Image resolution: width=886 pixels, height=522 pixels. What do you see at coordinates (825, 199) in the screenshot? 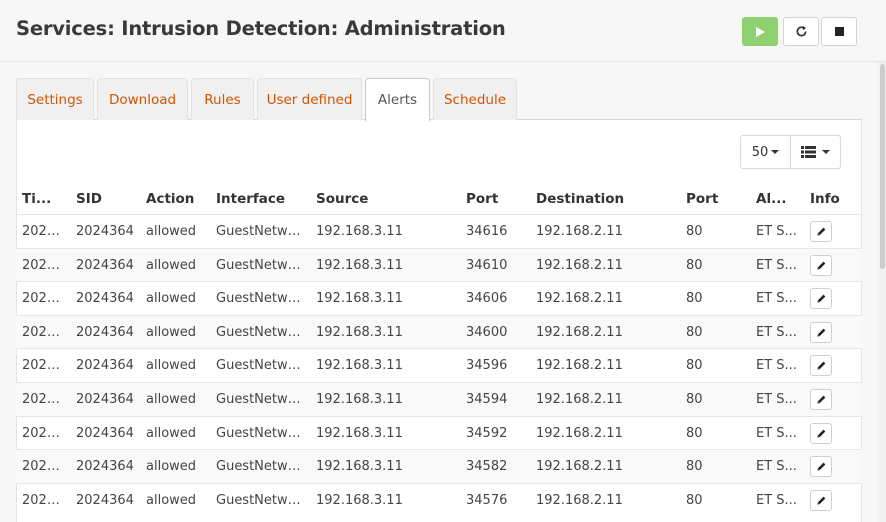
I see `column-header-info: Info` at bounding box center [825, 199].